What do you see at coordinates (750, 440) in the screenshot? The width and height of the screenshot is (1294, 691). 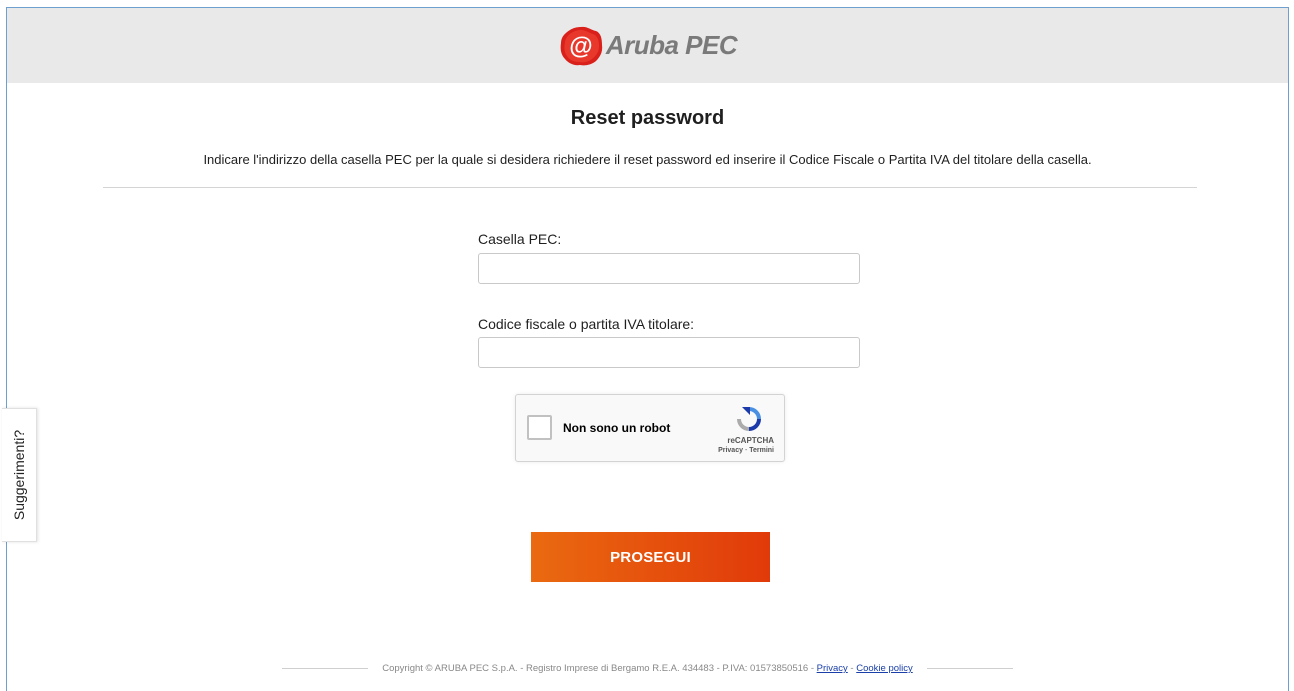 I see `recaptcha-brand: reCAPTCHA` at bounding box center [750, 440].